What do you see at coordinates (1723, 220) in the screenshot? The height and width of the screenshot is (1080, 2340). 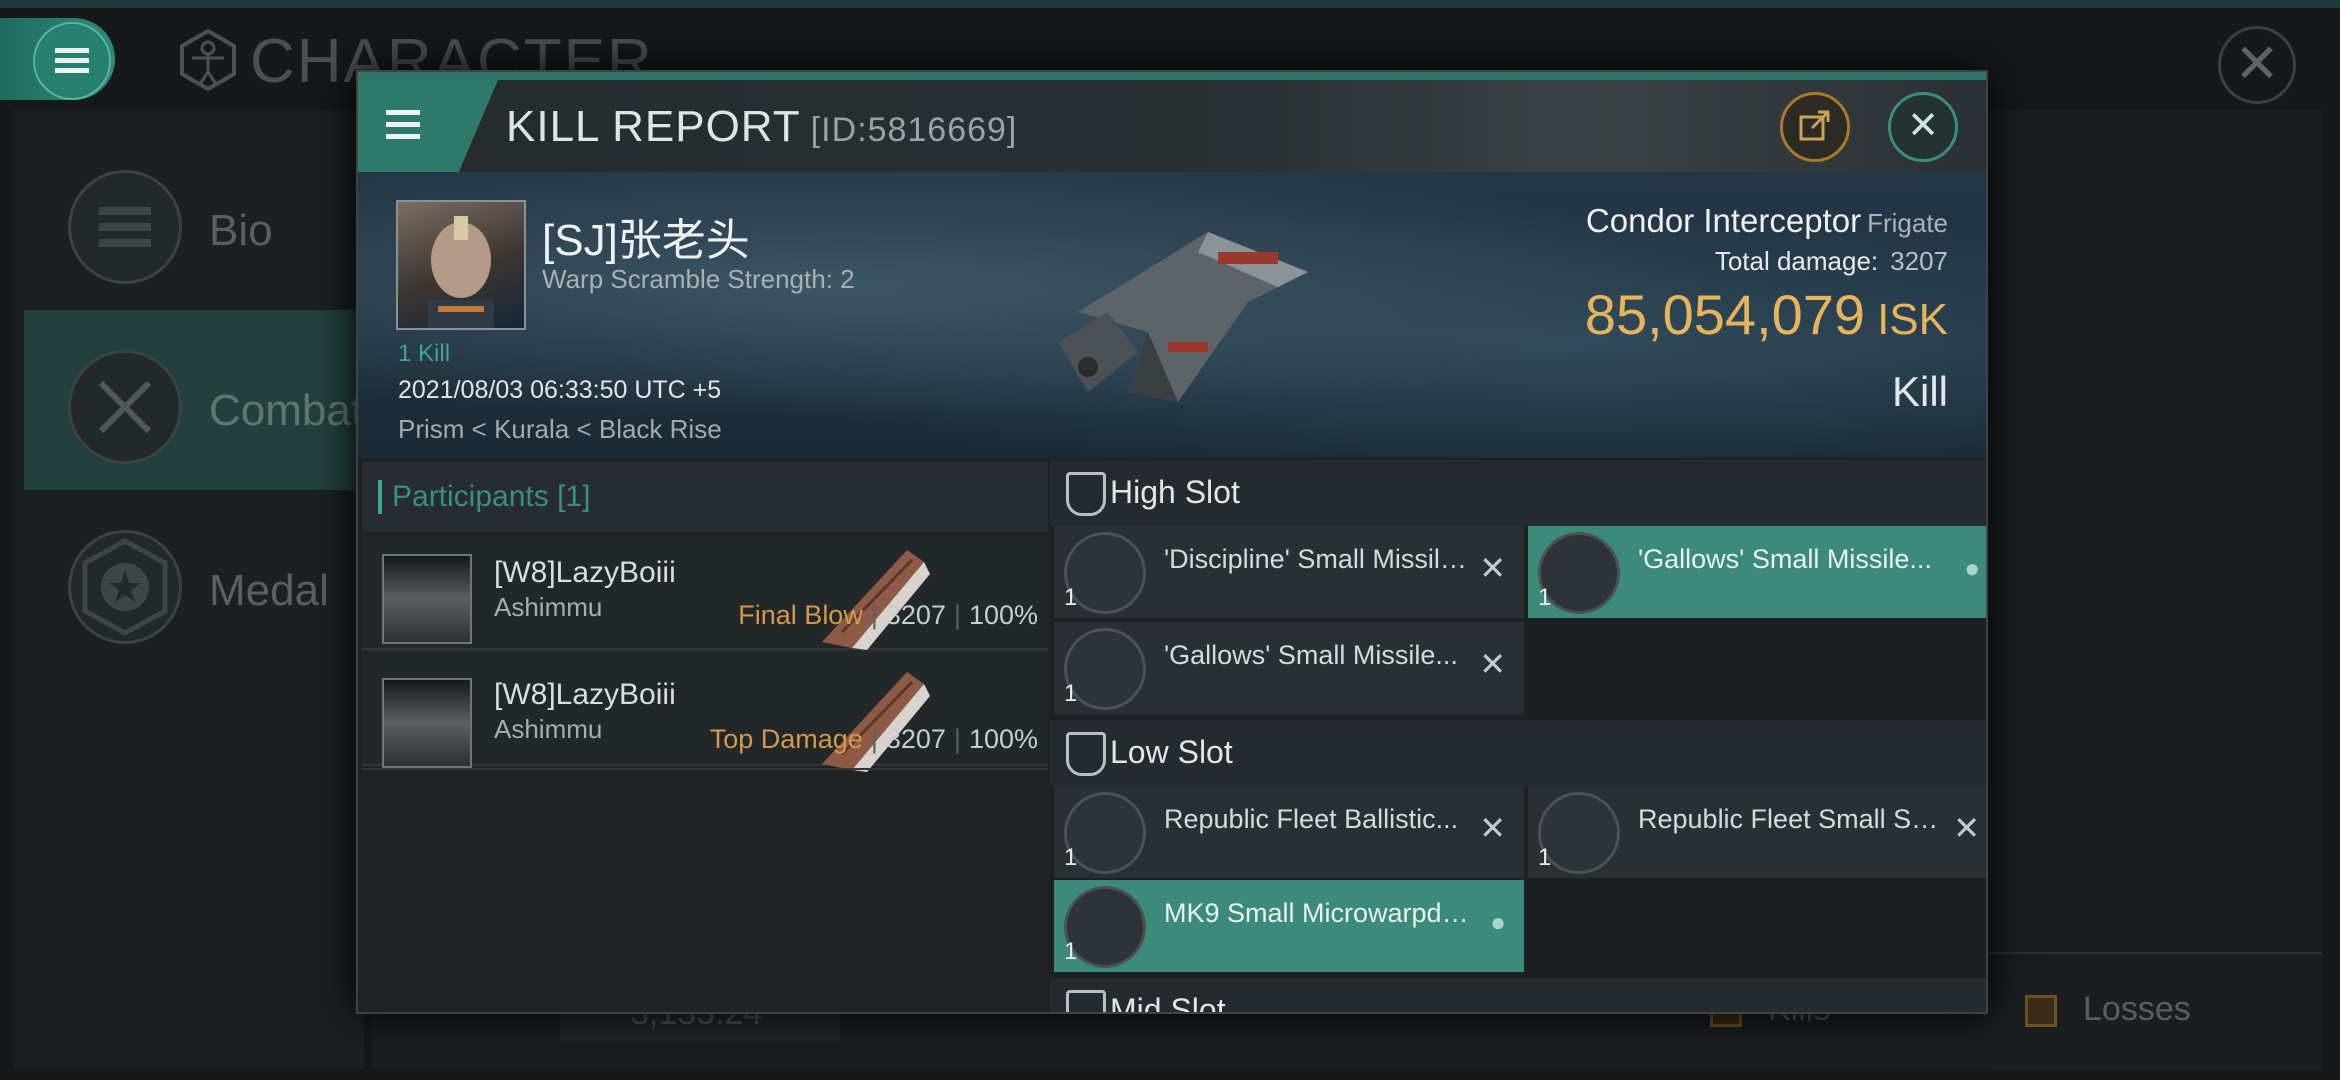 I see `ship-name: Condor Interceptor` at bounding box center [1723, 220].